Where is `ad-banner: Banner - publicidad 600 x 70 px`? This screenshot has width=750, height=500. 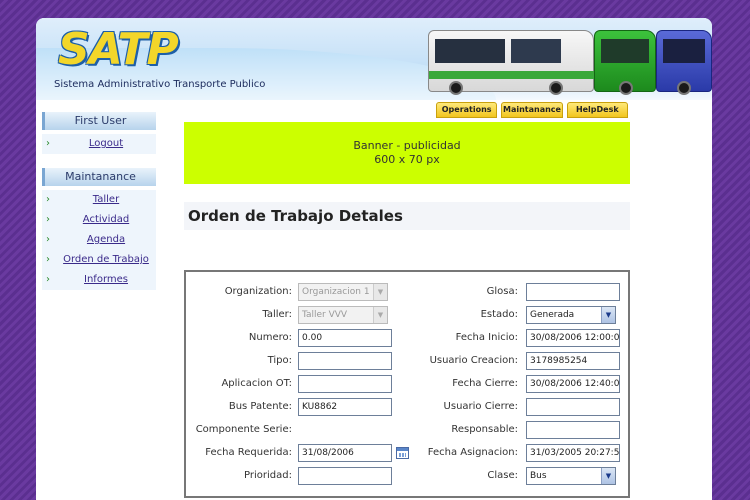
ad-banner: Banner - publicidad 600 x 70 px is located at coordinates (407, 153).